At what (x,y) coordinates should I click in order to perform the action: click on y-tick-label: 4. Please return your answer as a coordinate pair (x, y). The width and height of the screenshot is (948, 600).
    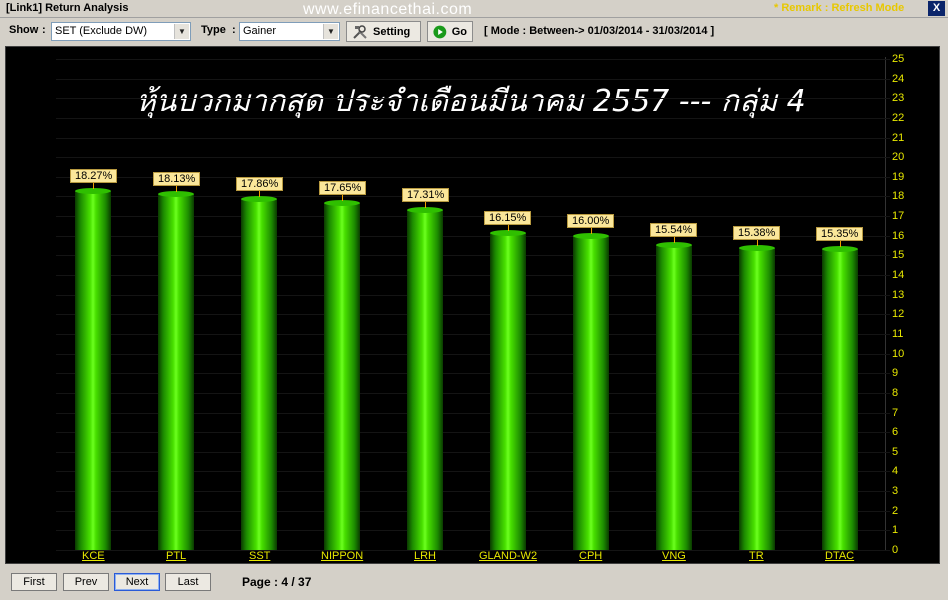
    Looking at the image, I should click on (895, 471).